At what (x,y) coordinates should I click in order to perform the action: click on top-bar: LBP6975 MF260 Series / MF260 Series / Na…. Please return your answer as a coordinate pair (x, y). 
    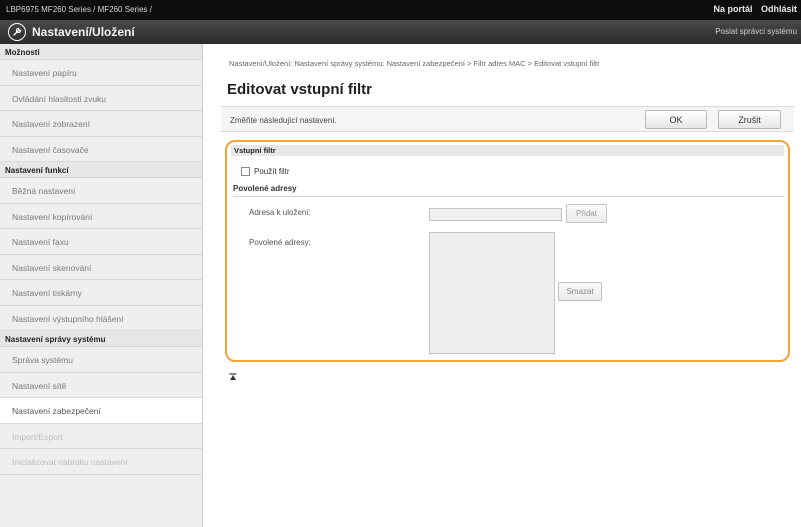
    Looking at the image, I should click on (400, 10).